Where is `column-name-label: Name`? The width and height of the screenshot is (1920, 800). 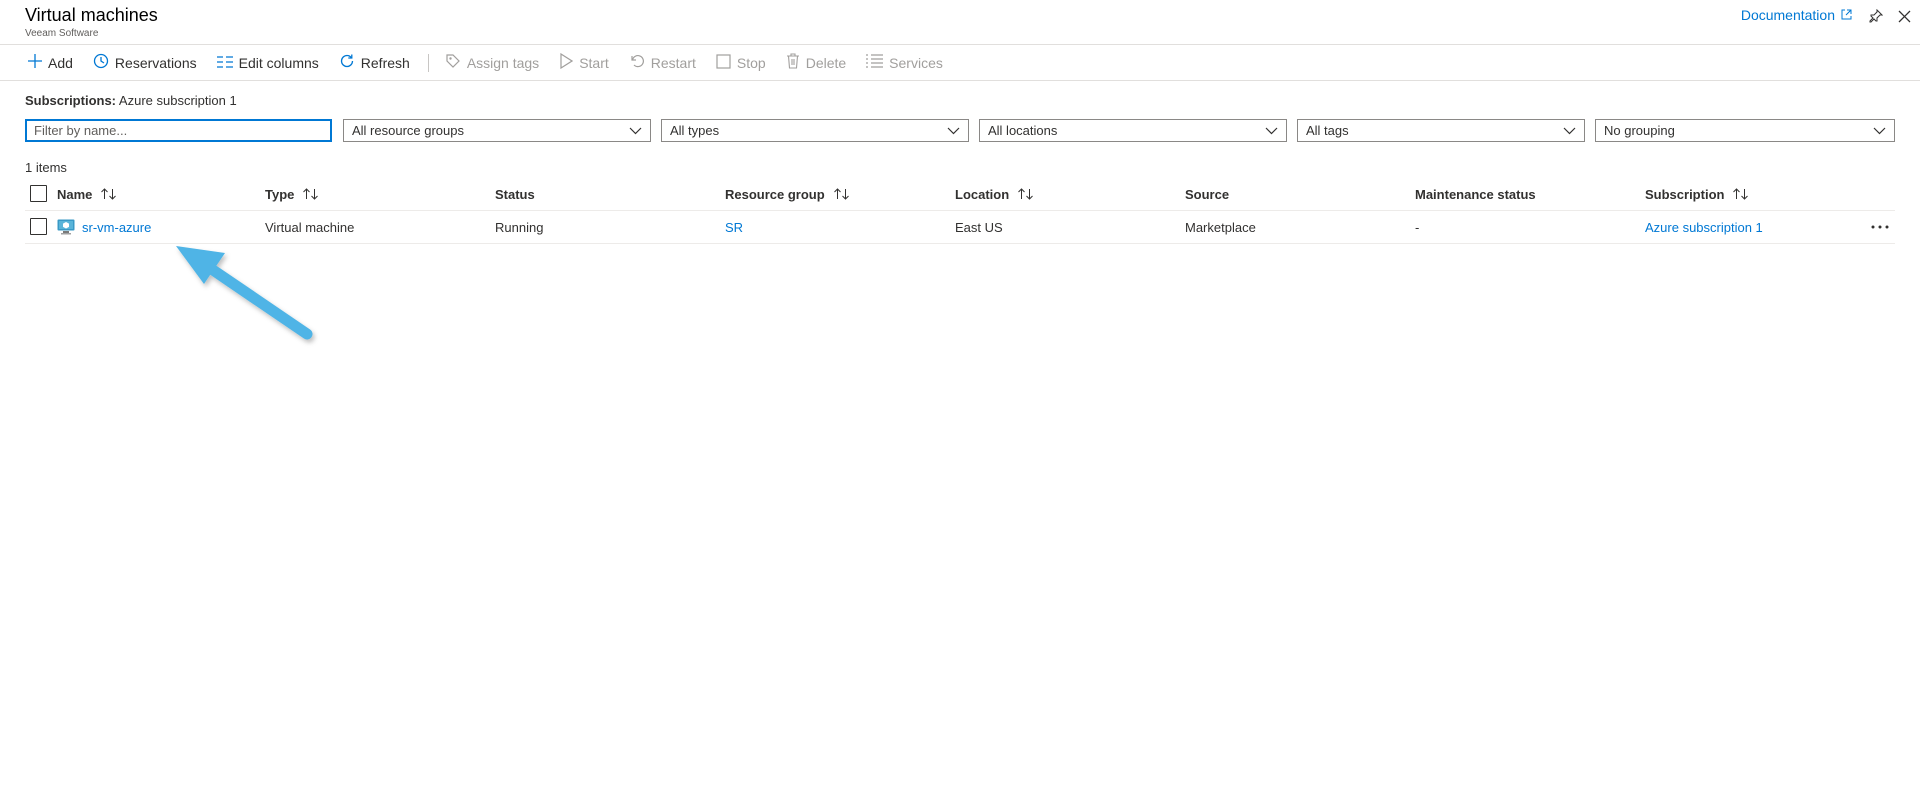 column-name-label: Name is located at coordinates (75, 194).